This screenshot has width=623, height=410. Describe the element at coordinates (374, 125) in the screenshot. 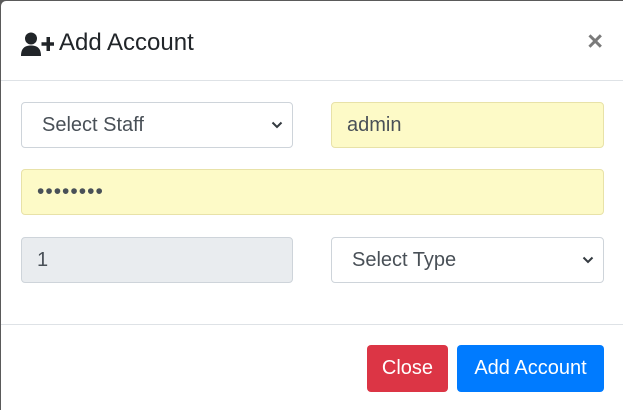

I see `username-value: admin` at that location.